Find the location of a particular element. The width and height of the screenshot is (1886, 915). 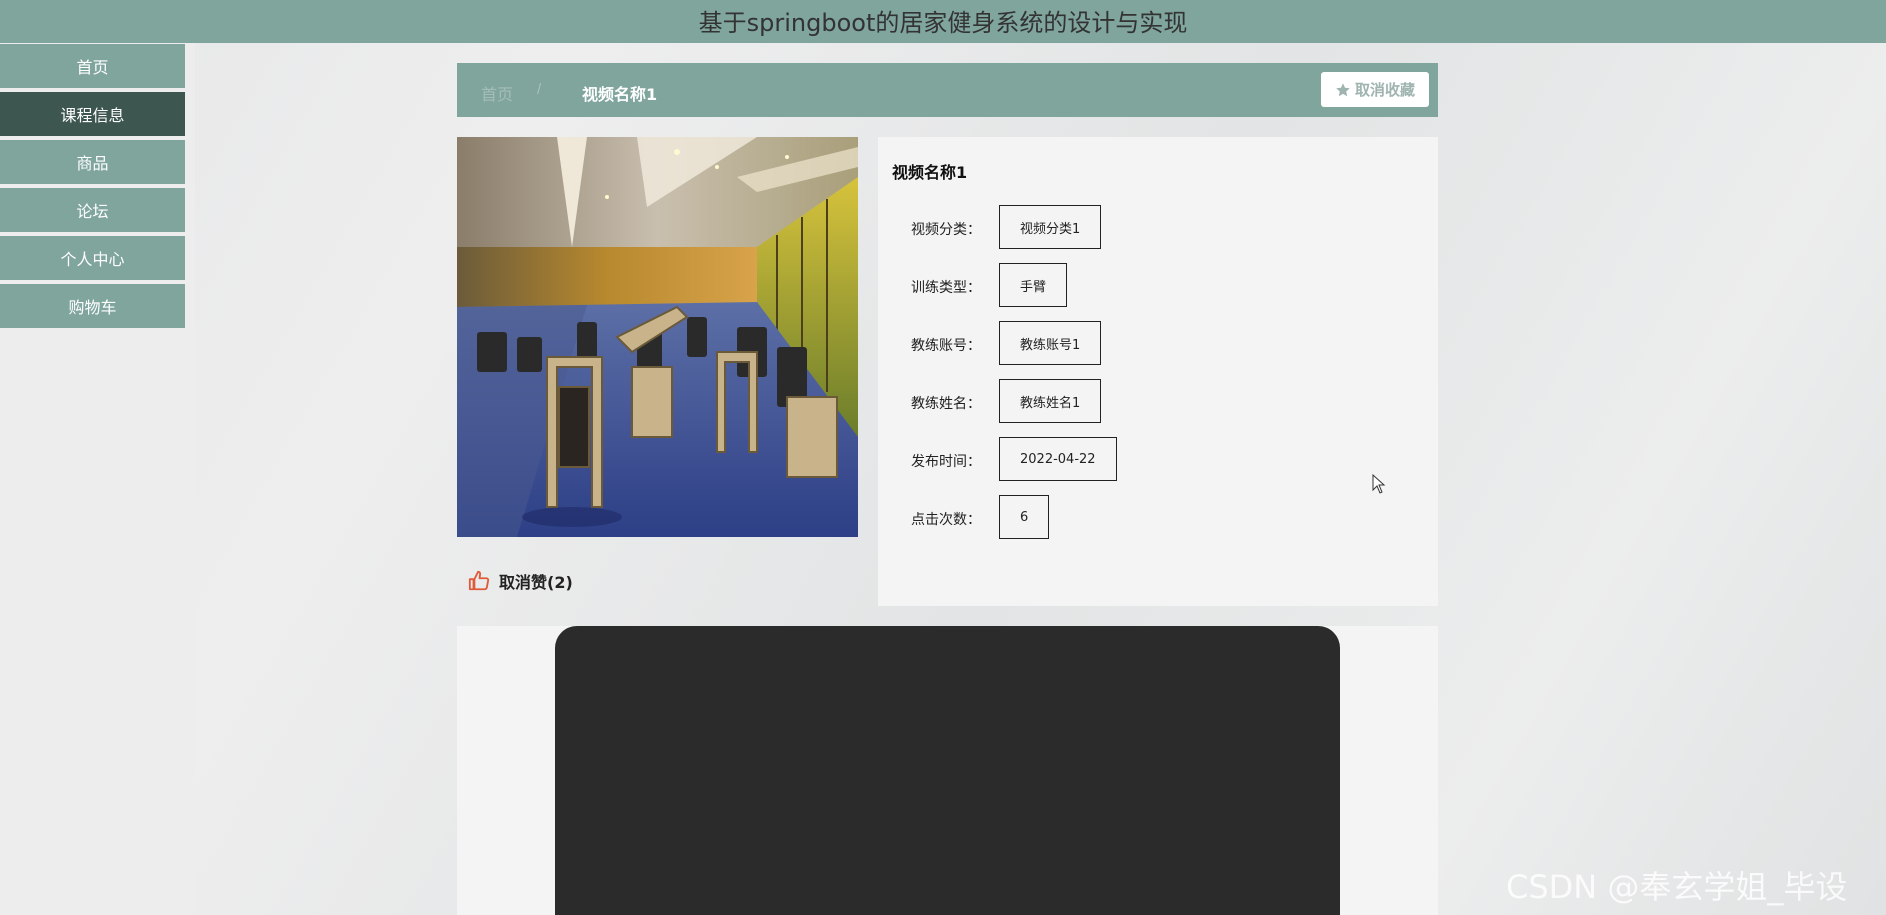

sidebar-item-label: 商品 is located at coordinates (92, 163).